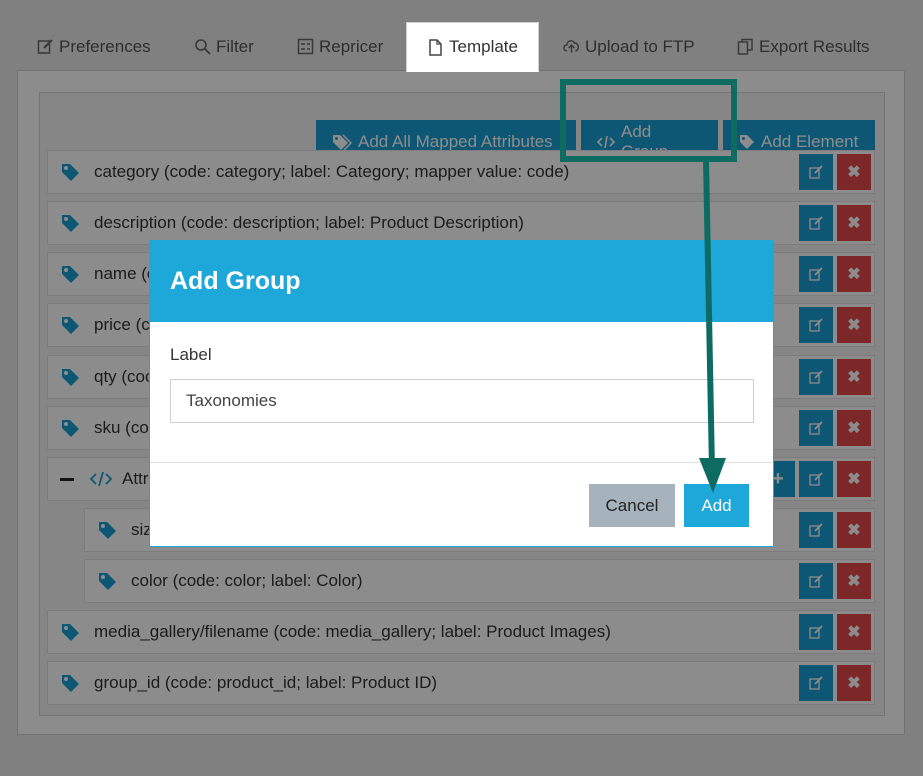 This screenshot has height=776, width=923. Describe the element at coordinates (462, 401) in the screenshot. I see `label-input` at that location.